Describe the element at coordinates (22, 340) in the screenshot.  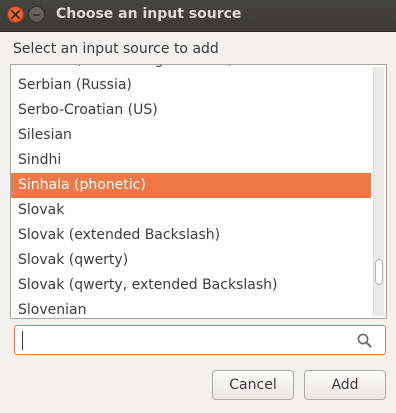
I see `text-cursor` at that location.